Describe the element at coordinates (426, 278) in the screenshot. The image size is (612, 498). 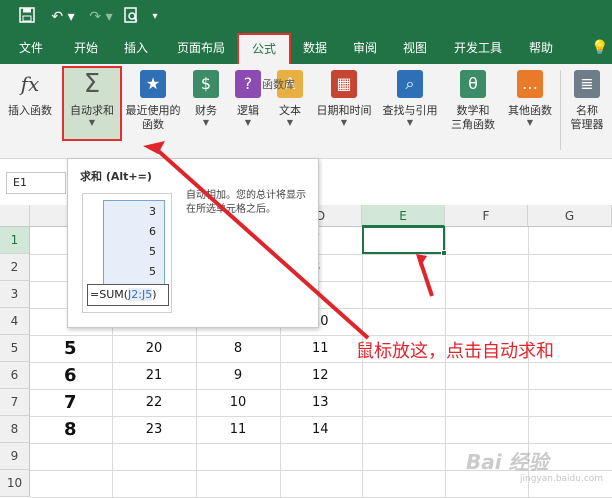
I see `arrow-line-cell` at that location.